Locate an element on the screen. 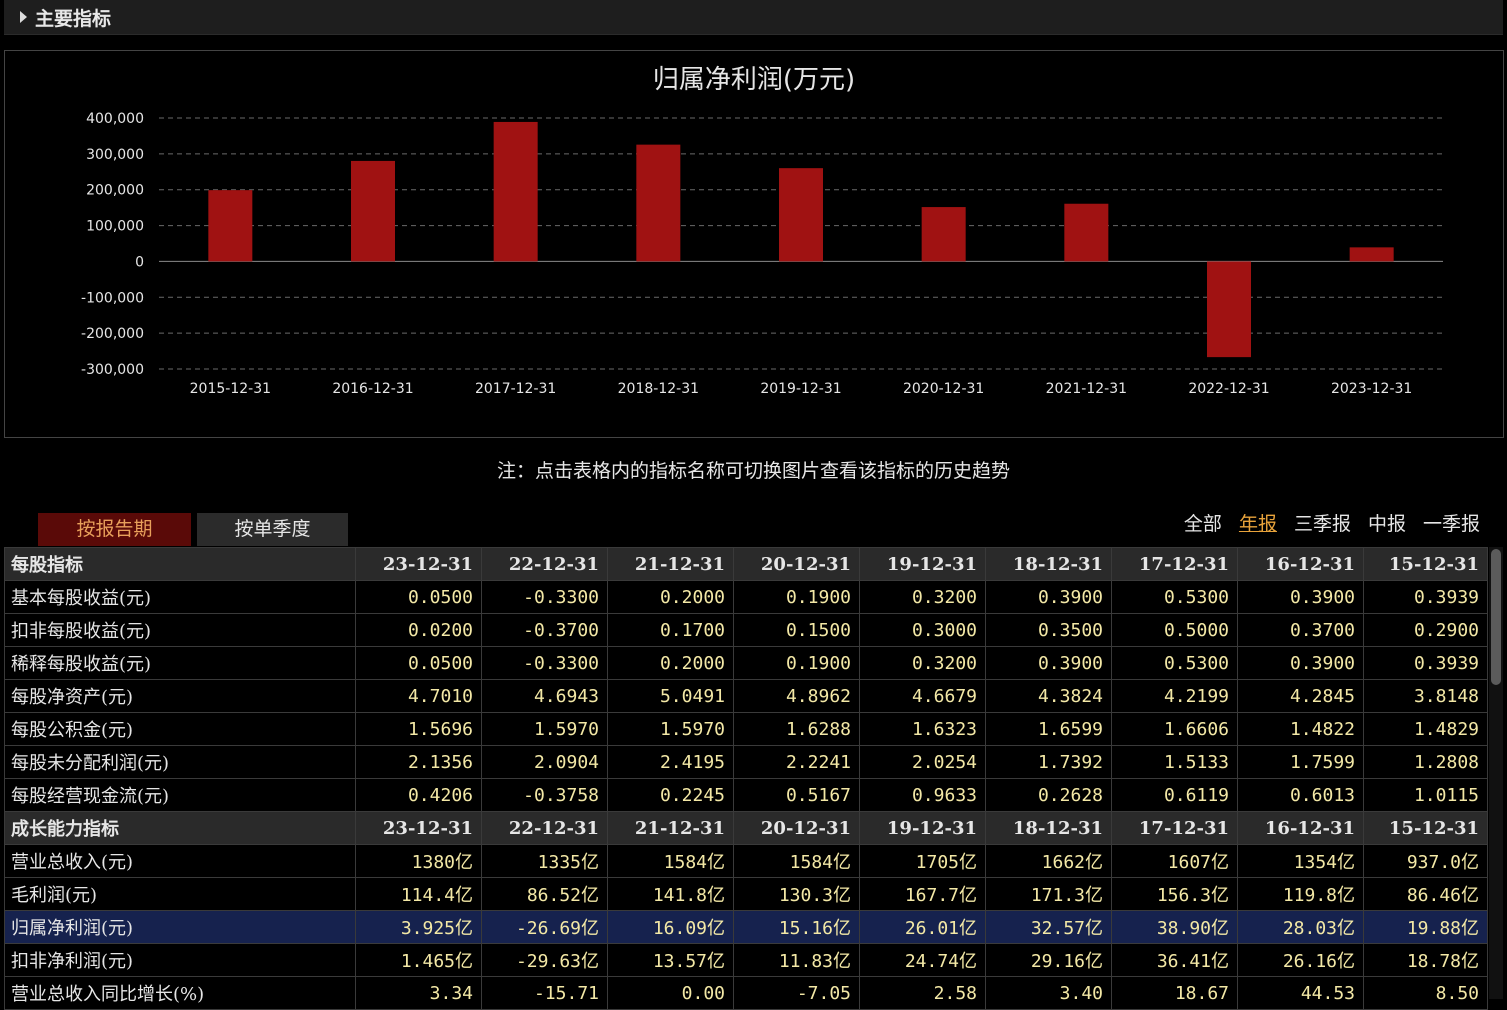  table-cell: 2.1356 is located at coordinates (418, 762).